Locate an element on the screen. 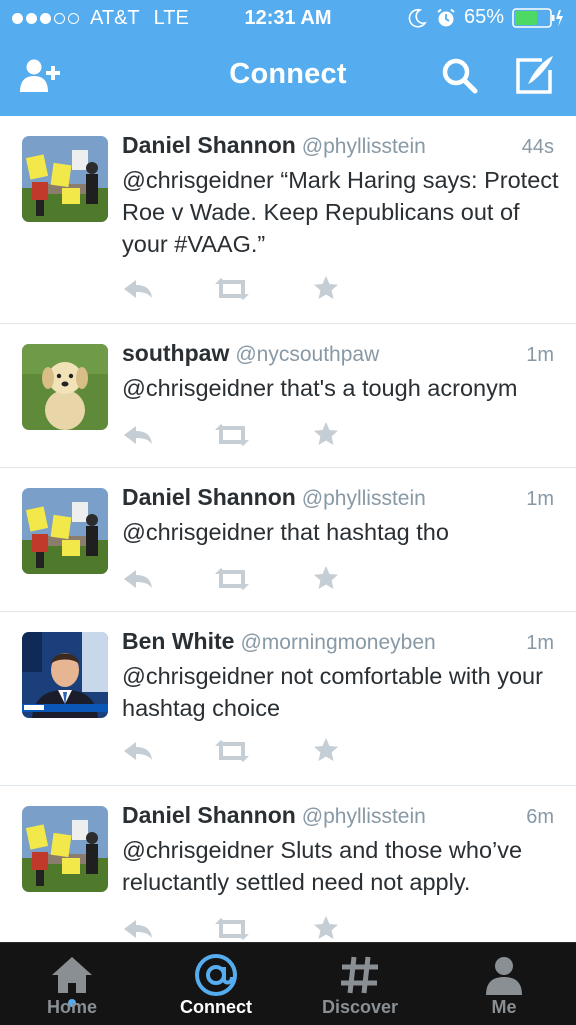 This screenshot has width=576, height=1025. puppy-photo is located at coordinates (65, 387).